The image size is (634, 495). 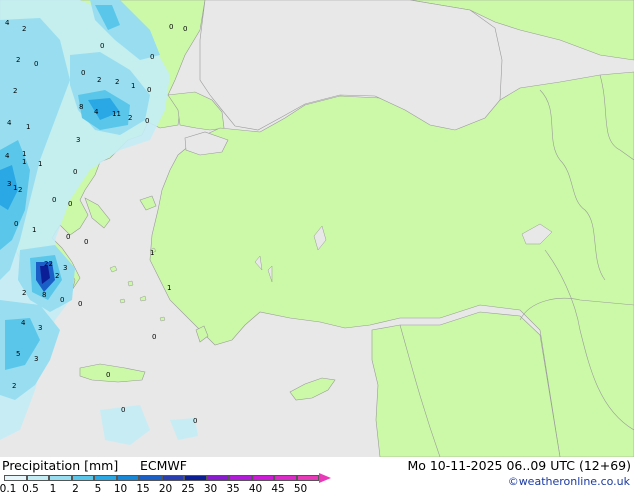 I want to click on legend-label: 25, so click(x=188, y=489).